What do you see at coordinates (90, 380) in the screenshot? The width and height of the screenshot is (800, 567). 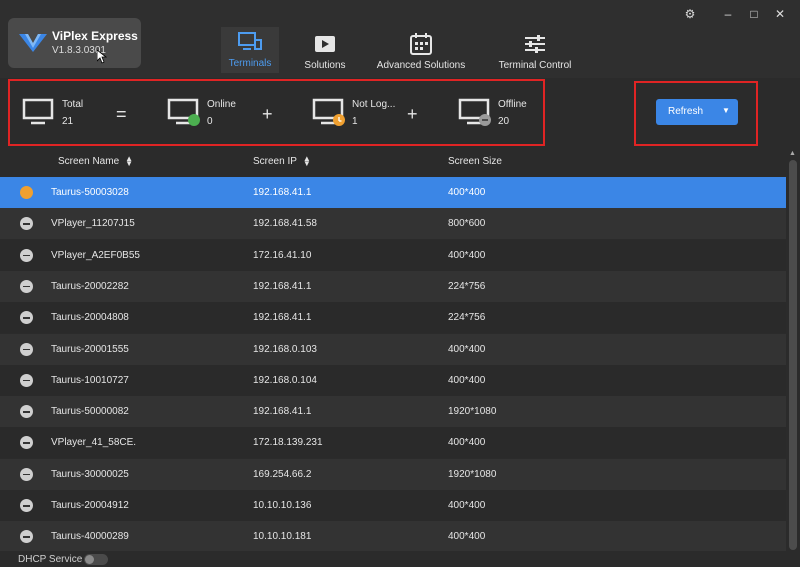 I see `screen-name-cell: Taurus-10010727` at bounding box center [90, 380].